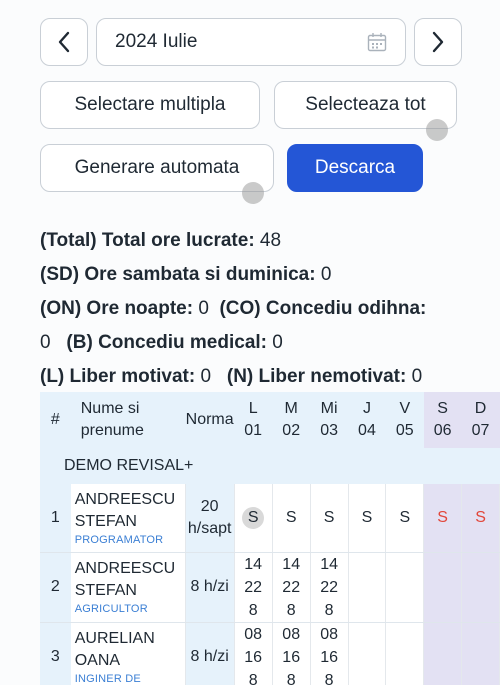 The height and width of the screenshot is (685, 500). Describe the element at coordinates (128, 653) in the screenshot. I see `employee-name-cell: AURELIAN OANA INGINER DE` at that location.